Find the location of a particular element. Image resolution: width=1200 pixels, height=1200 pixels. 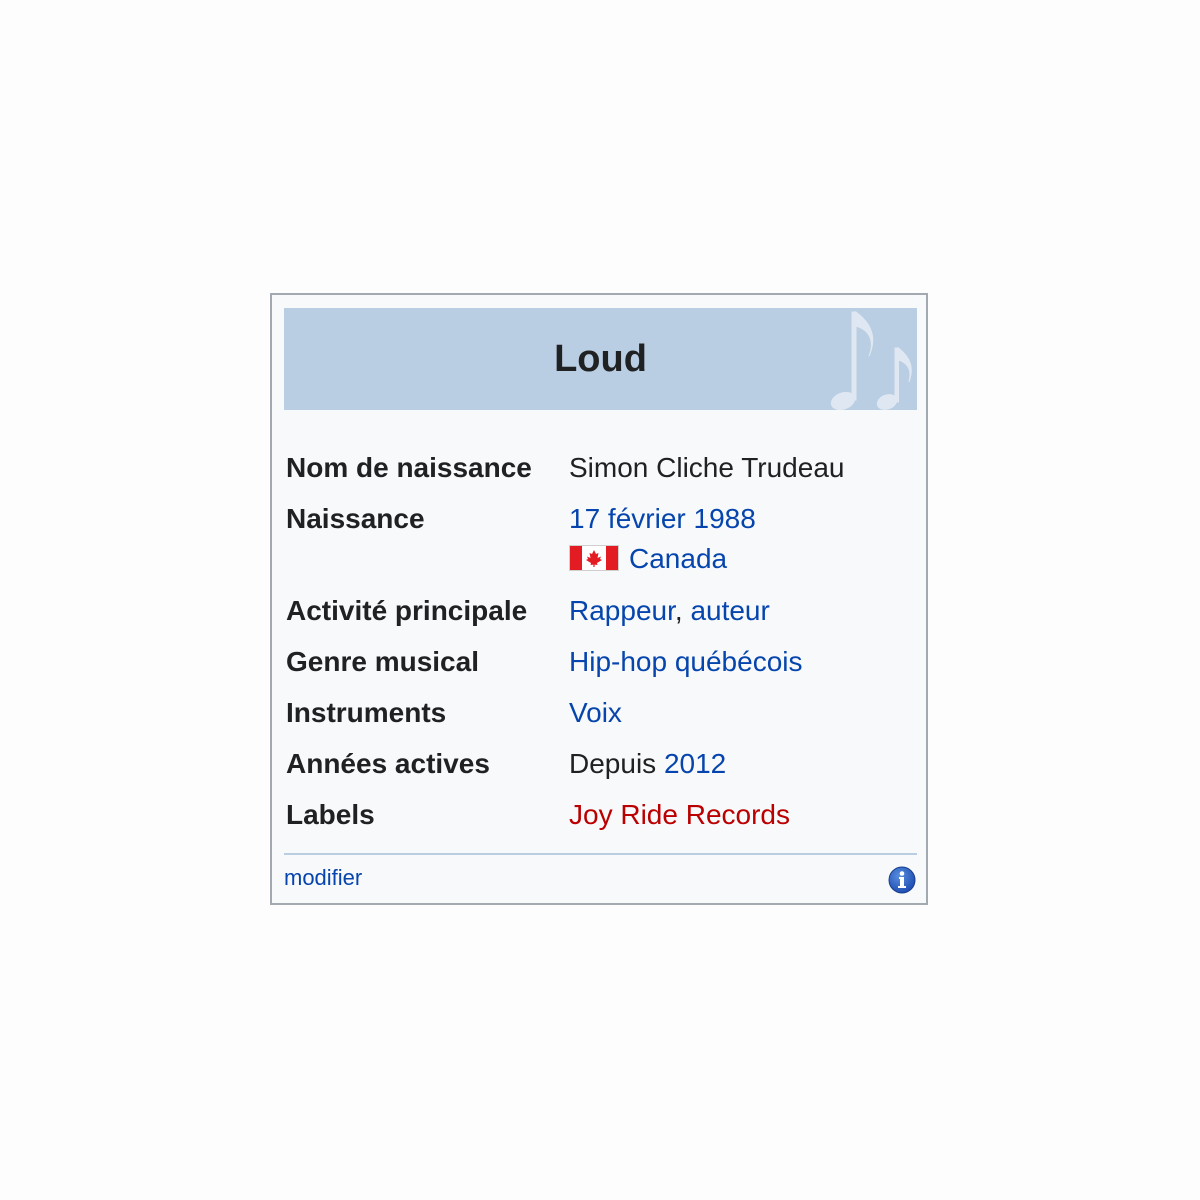

row-active-years: Années actives Depuis 2012 is located at coordinates (601, 761).